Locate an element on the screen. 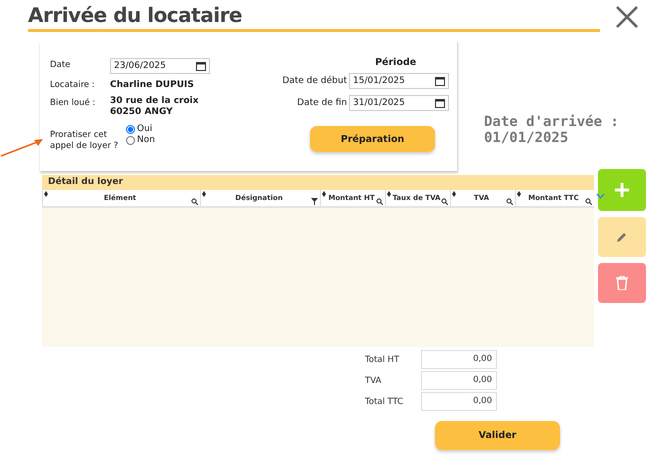 The image size is (670, 458). validate-button: Valider is located at coordinates (497, 435).